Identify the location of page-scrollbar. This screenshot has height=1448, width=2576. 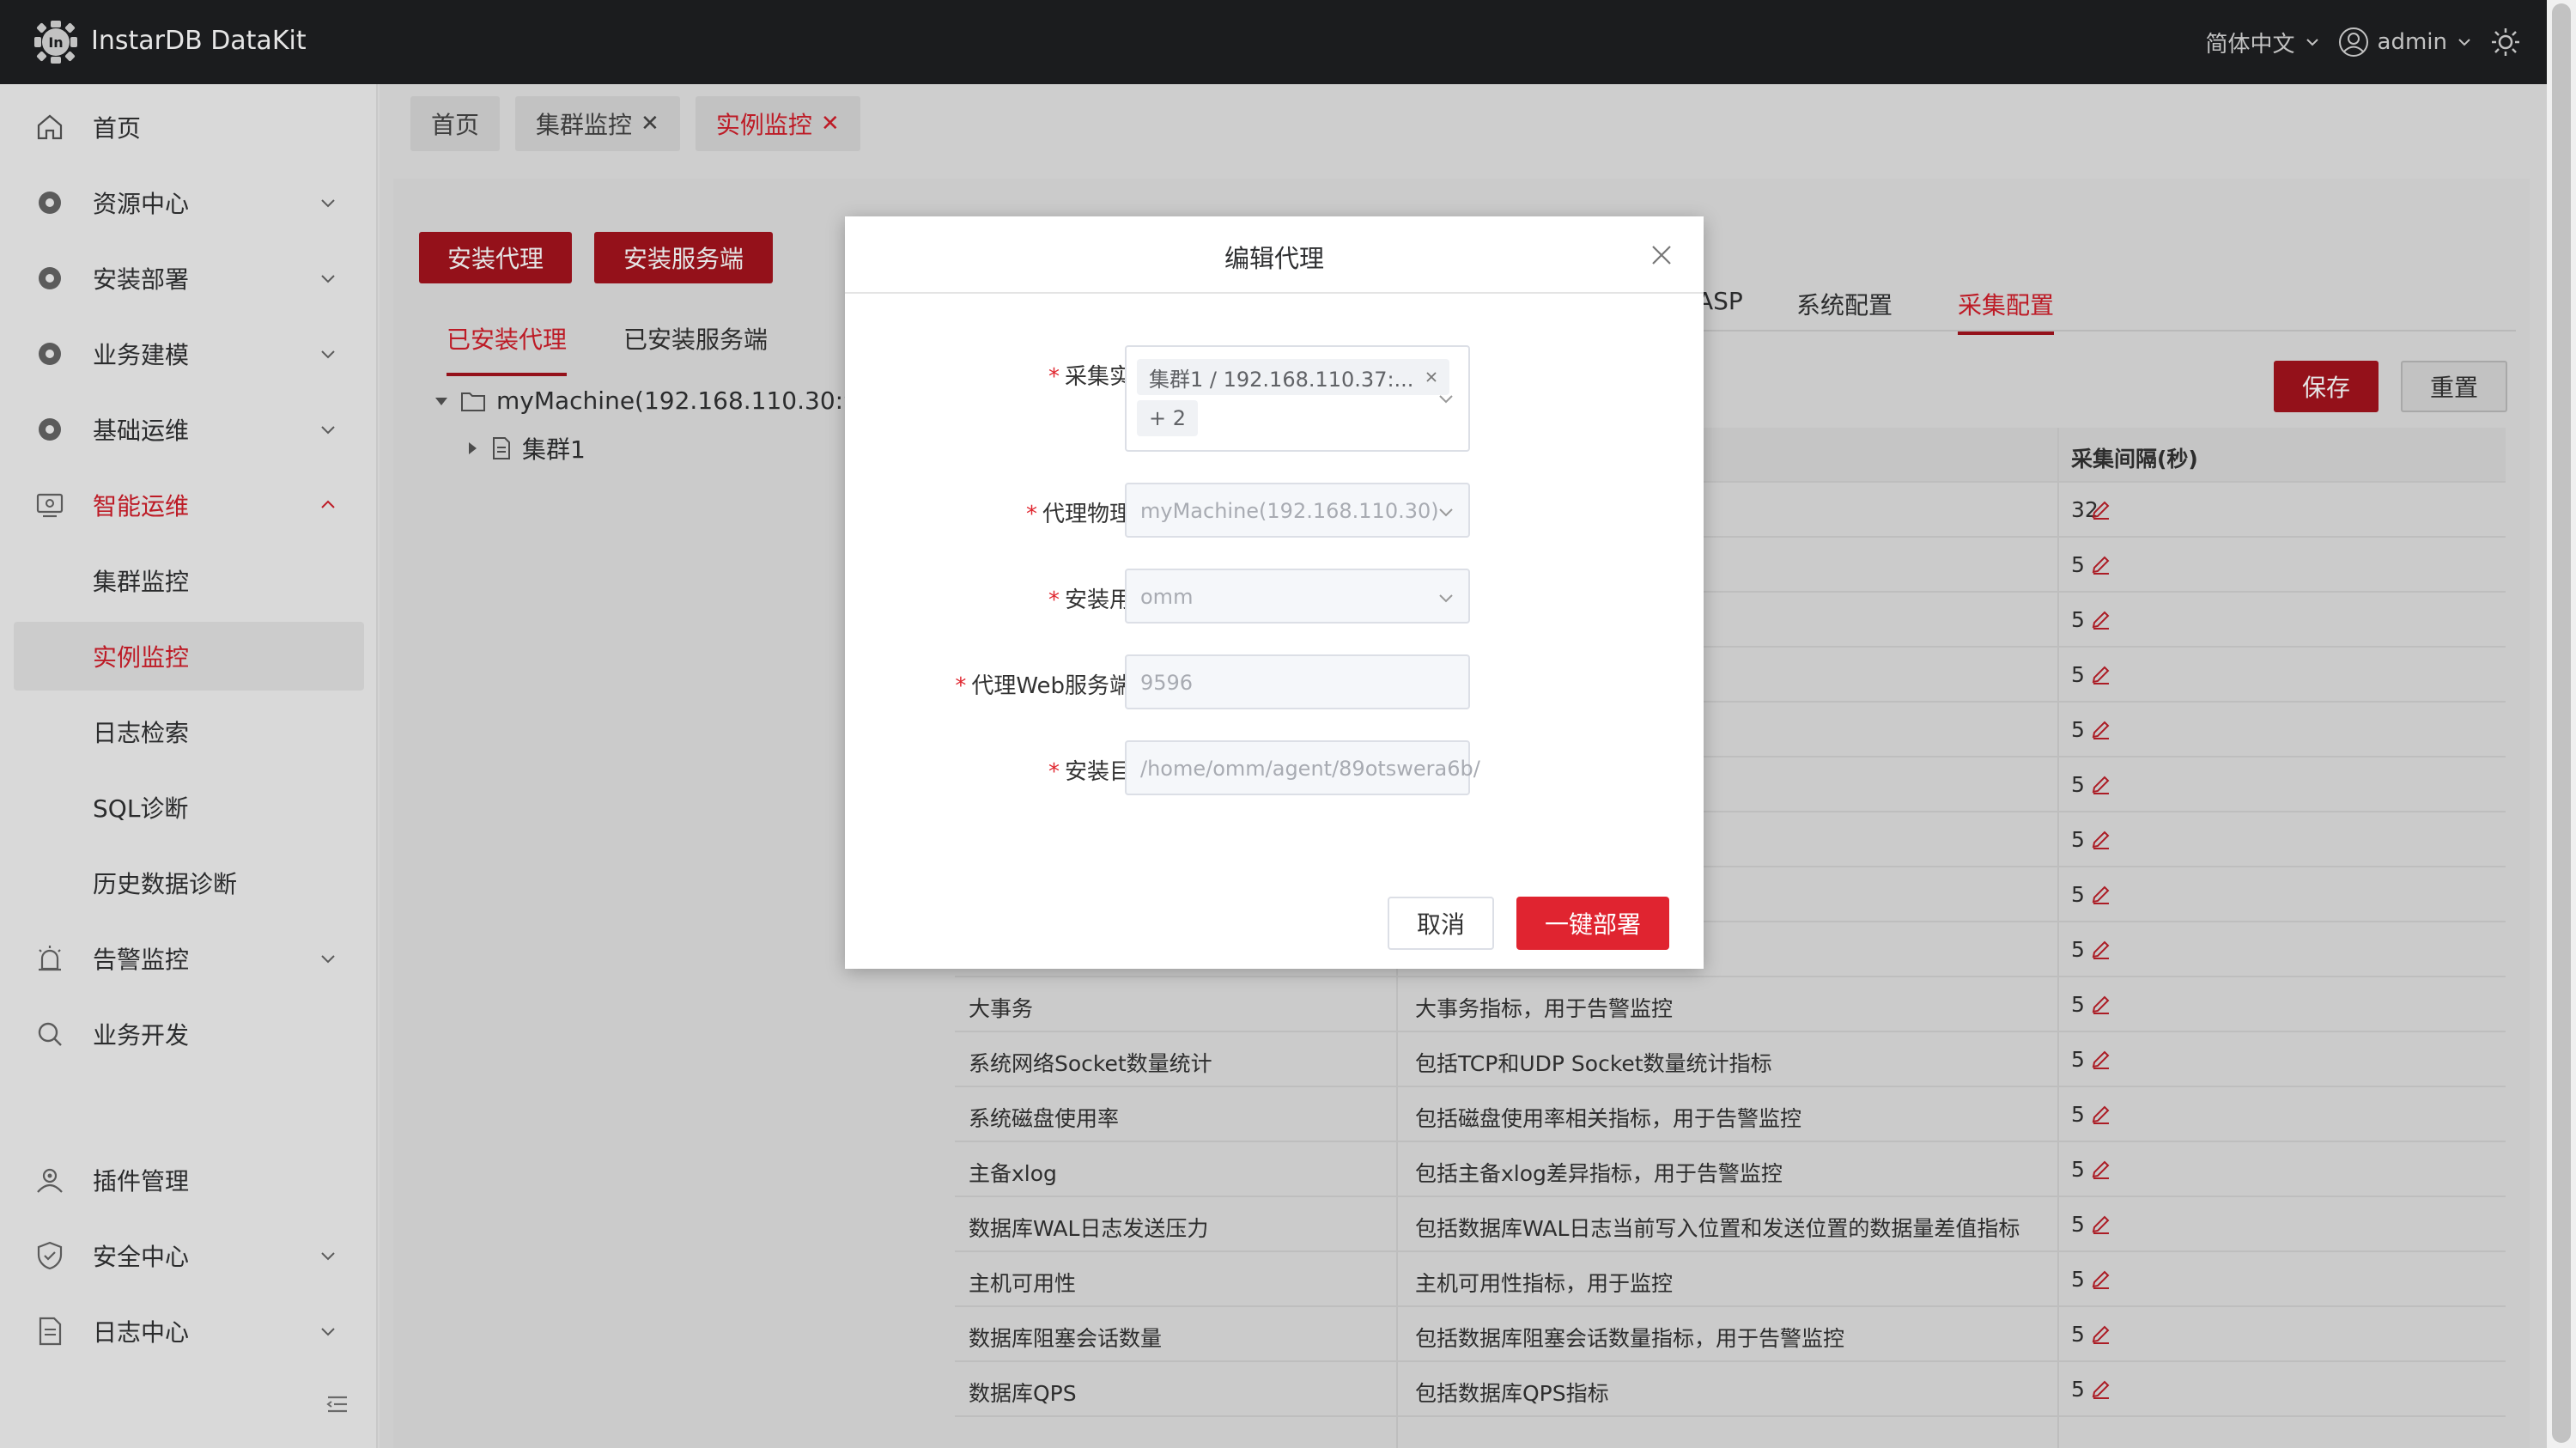
(2561, 724).